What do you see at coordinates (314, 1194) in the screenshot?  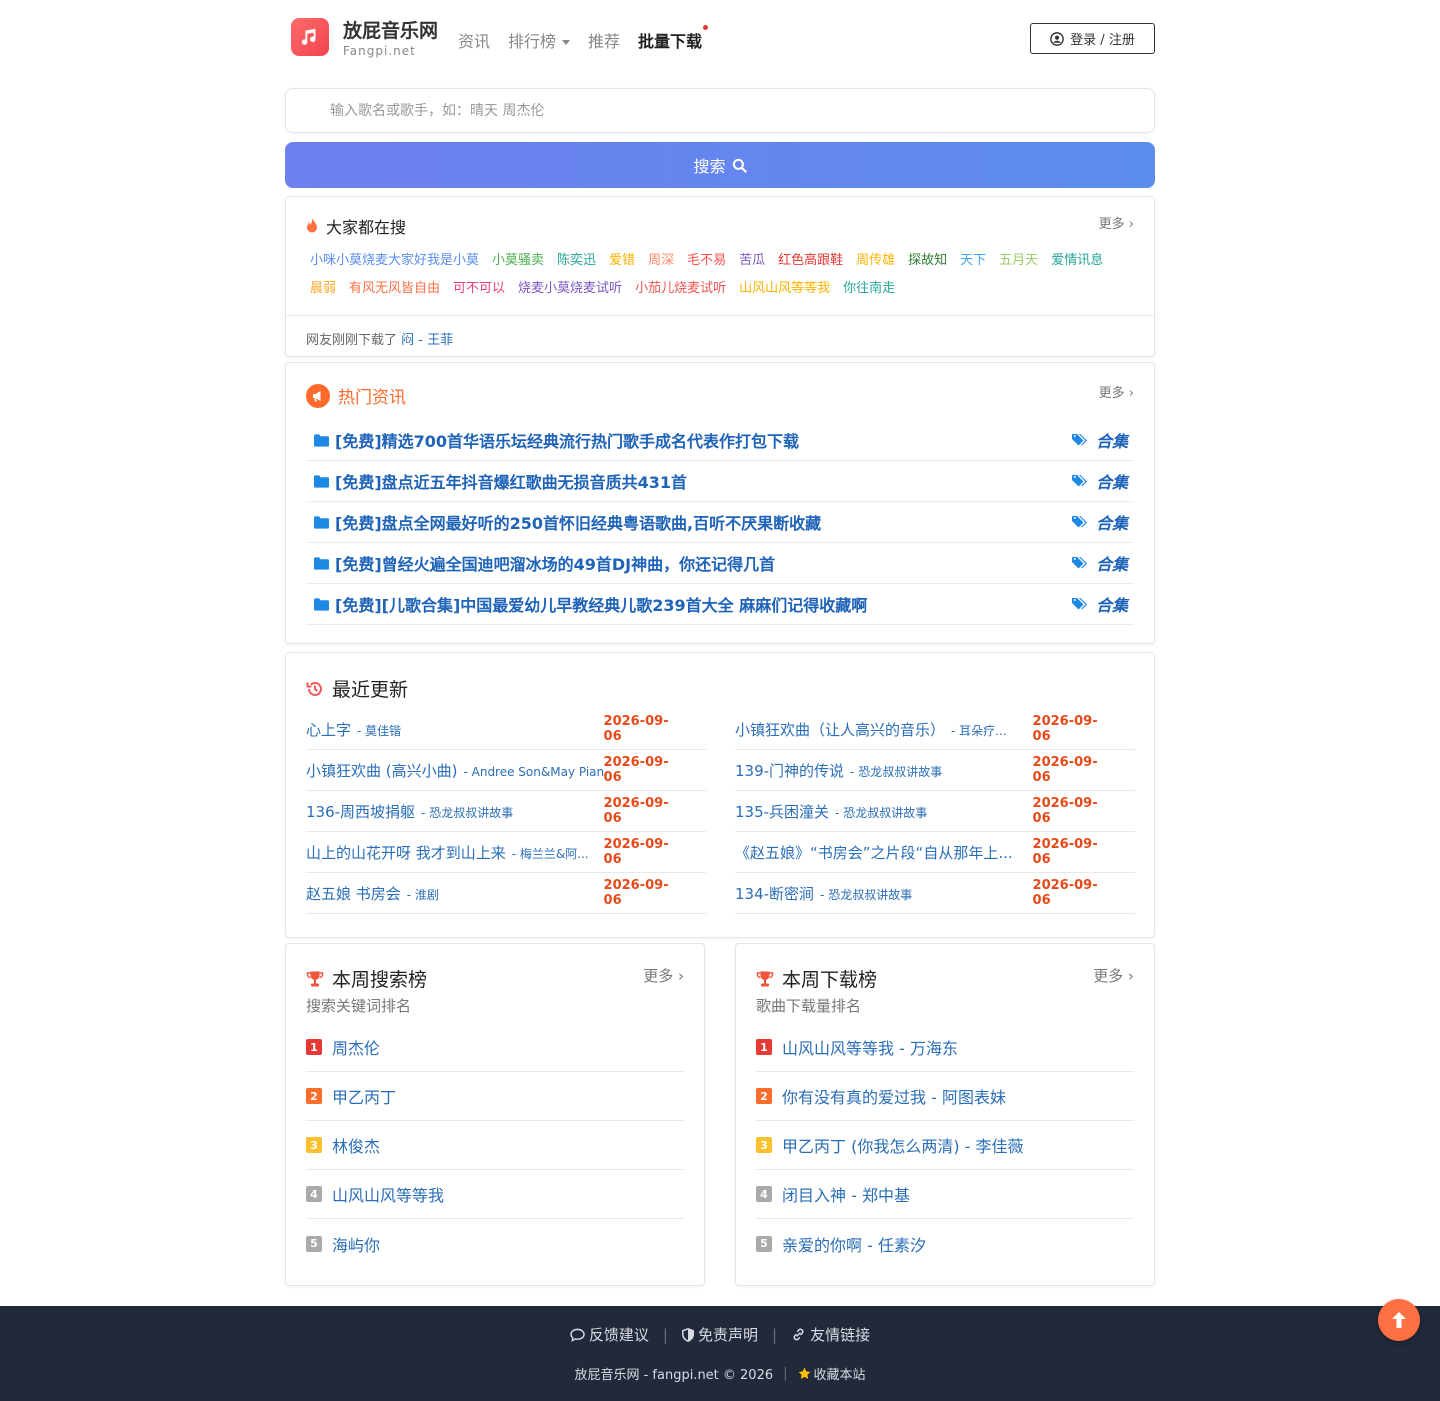 I see `rank-number-badge: 4` at bounding box center [314, 1194].